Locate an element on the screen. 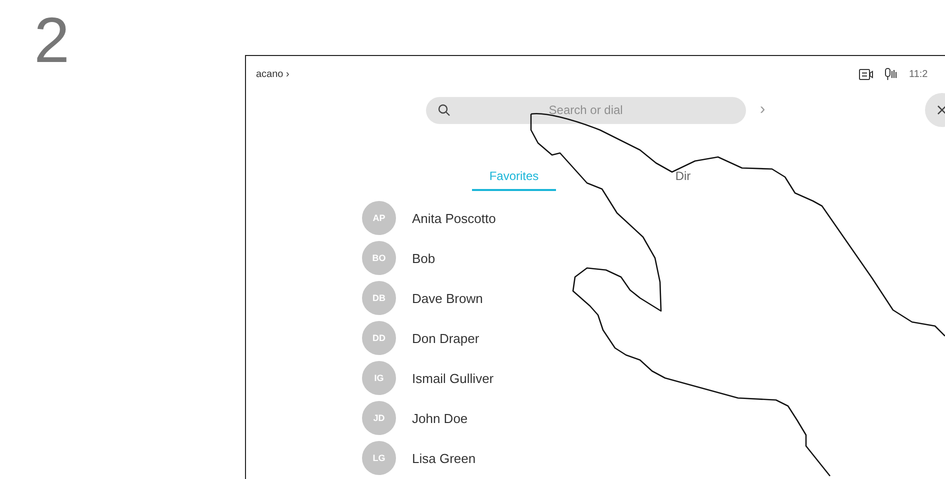 This screenshot has height=479, width=945. tab: Dir is located at coordinates (683, 178).